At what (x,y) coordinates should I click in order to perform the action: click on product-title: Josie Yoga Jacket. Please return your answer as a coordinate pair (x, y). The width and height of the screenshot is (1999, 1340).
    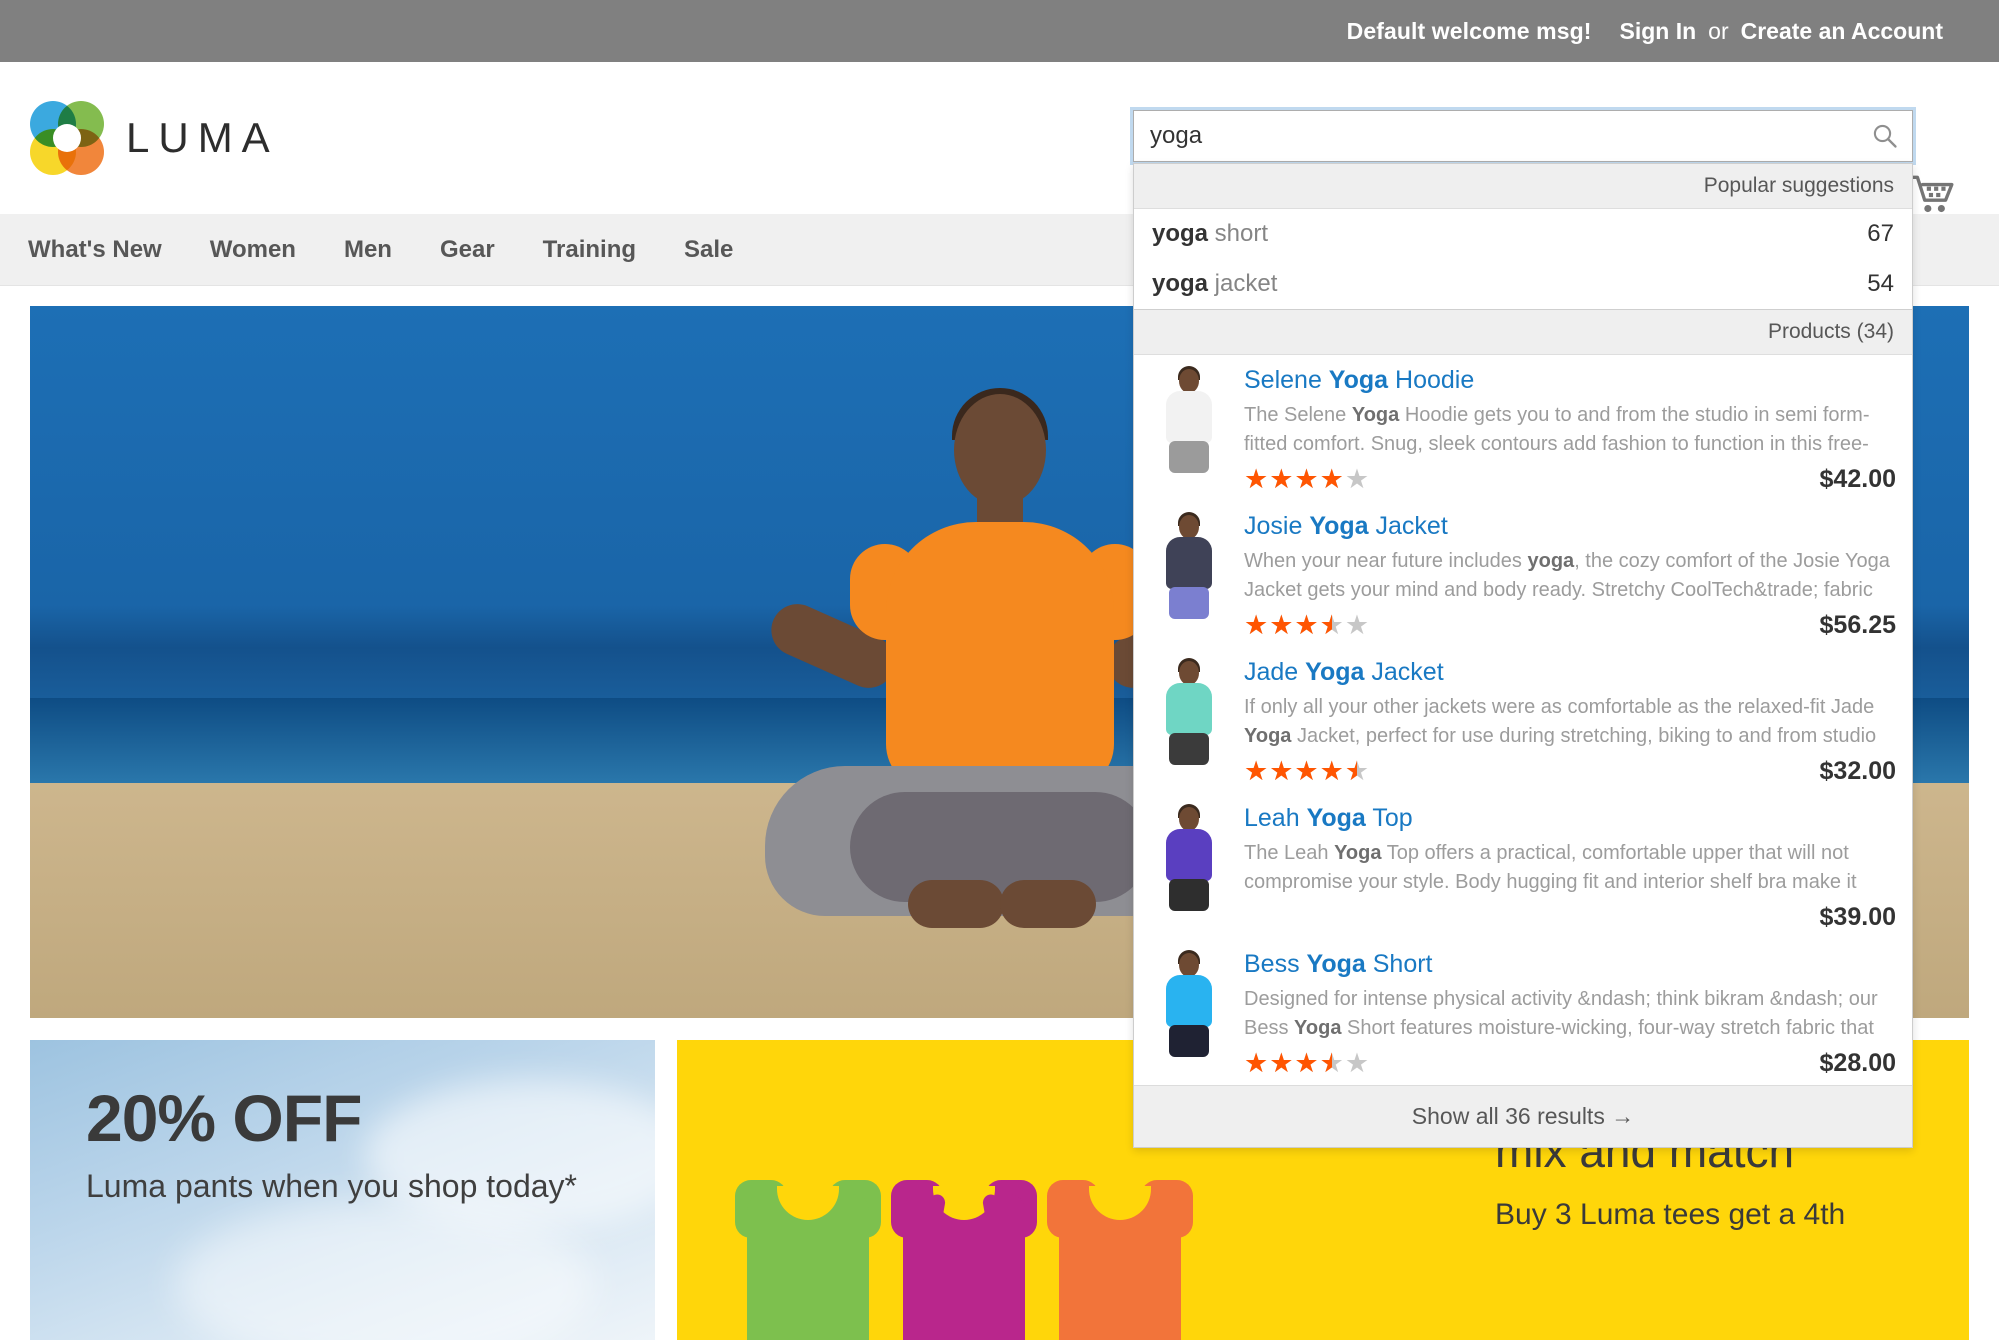
    Looking at the image, I should click on (1570, 526).